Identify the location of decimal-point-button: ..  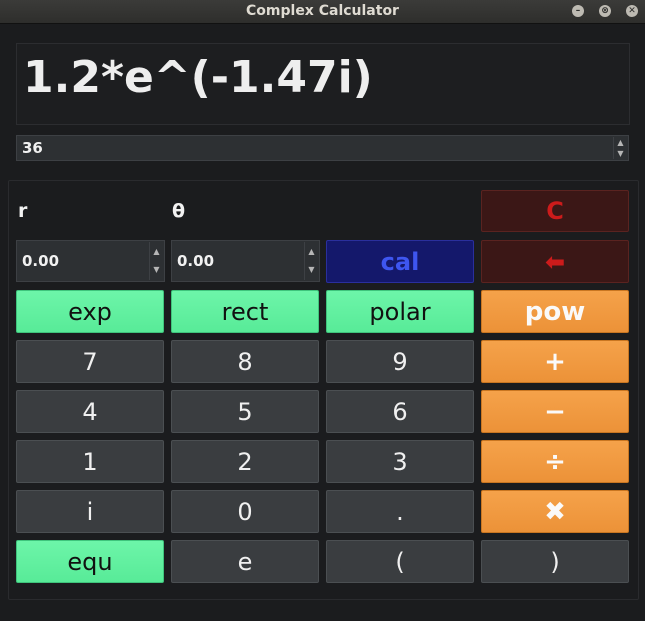
(400, 511).